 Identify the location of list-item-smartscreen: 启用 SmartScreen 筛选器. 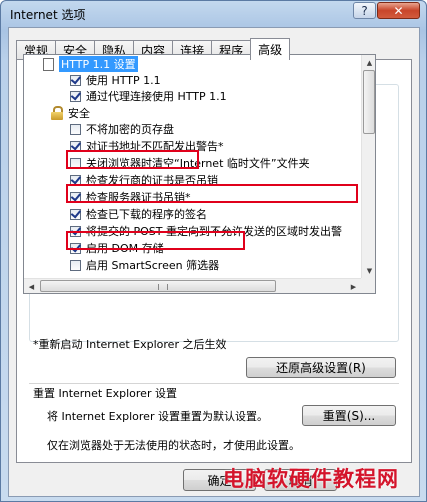
(144, 265).